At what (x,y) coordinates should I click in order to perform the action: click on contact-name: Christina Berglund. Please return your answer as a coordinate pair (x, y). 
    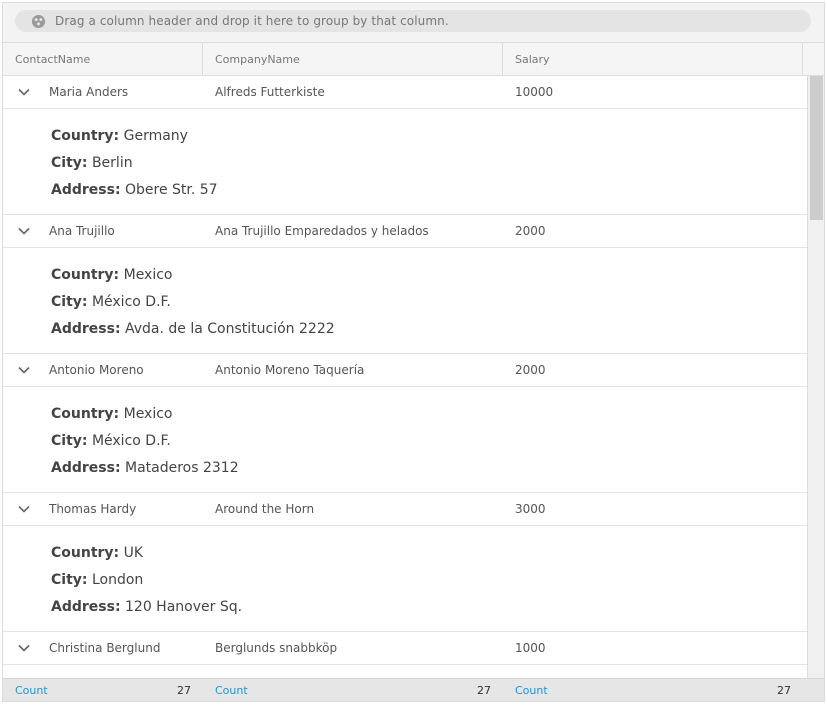
    Looking at the image, I should click on (105, 648).